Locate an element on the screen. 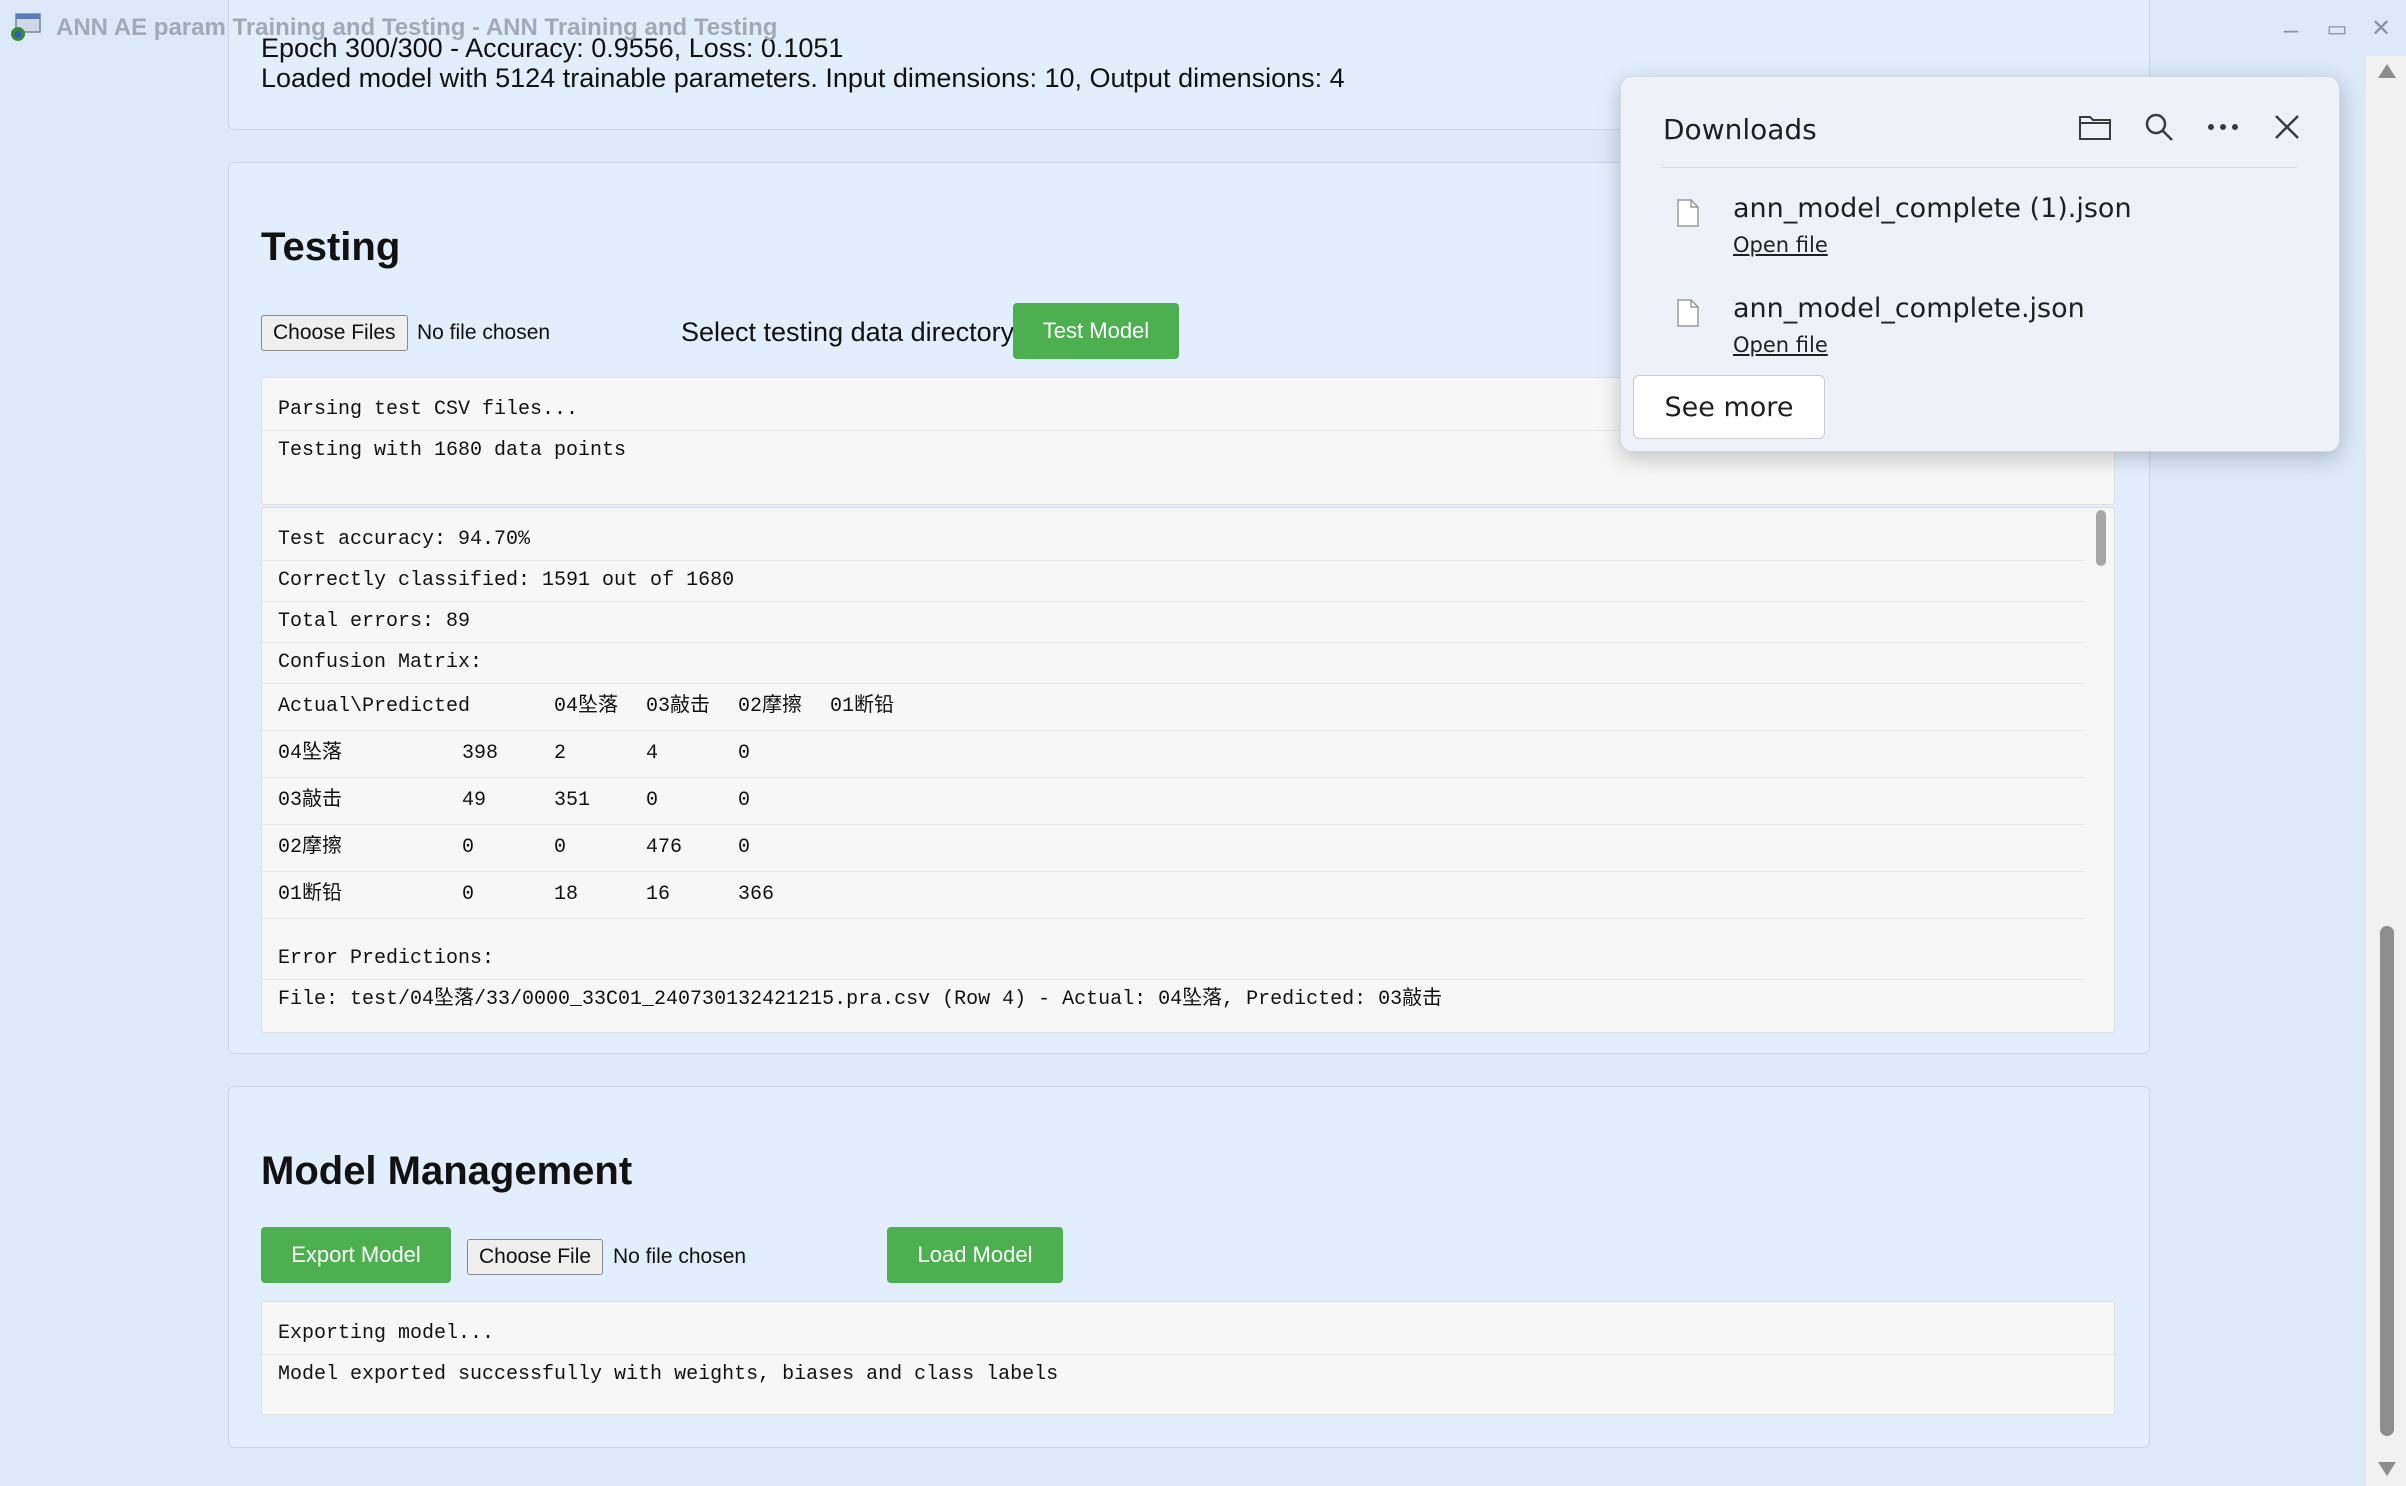 The image size is (2406, 1486). cm-cell: 16 is located at coordinates (658, 894).